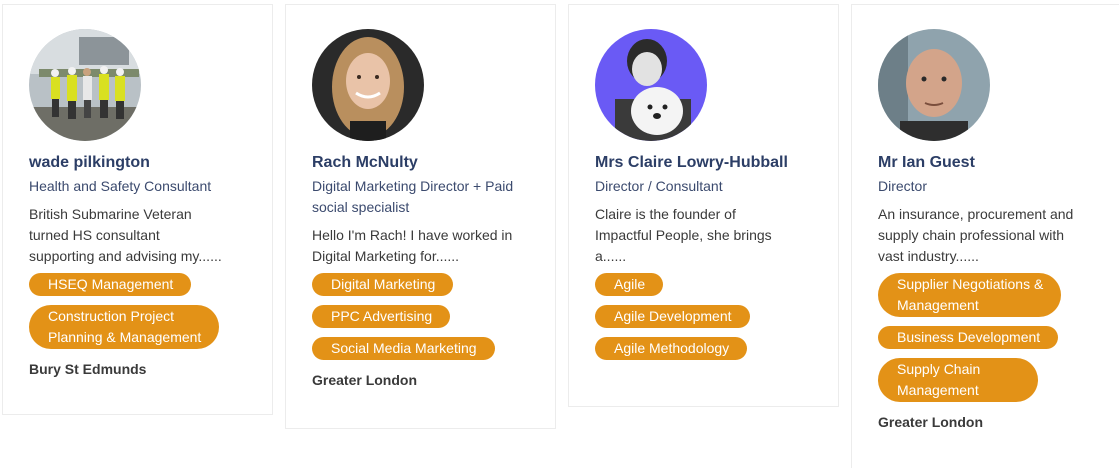 The image size is (1119, 468). I want to click on bio-line: British Submarine Veteran, so click(110, 214).